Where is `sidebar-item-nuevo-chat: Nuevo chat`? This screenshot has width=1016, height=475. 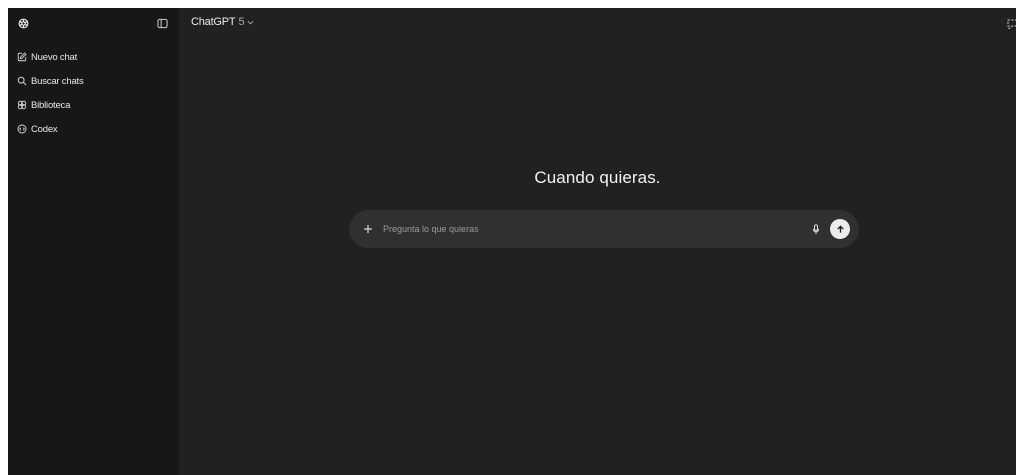 sidebar-item-nuevo-chat: Nuevo chat is located at coordinates (97, 57).